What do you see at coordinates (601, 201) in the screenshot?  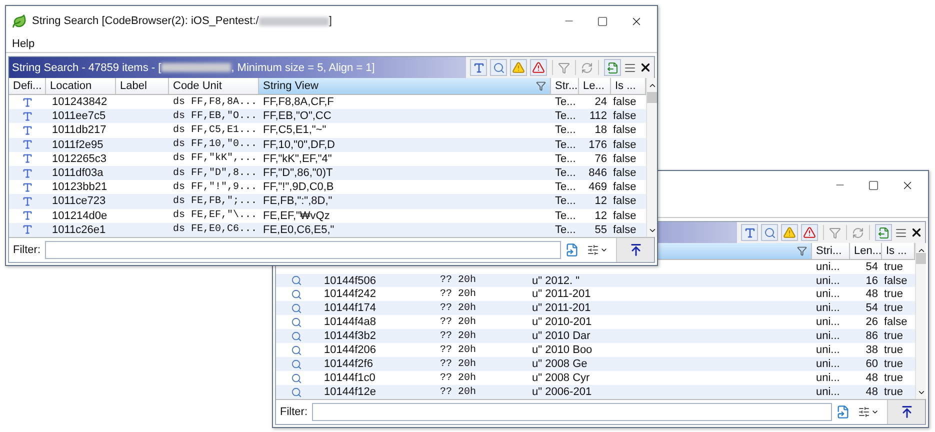 I see `table-cell-text: 12` at bounding box center [601, 201].